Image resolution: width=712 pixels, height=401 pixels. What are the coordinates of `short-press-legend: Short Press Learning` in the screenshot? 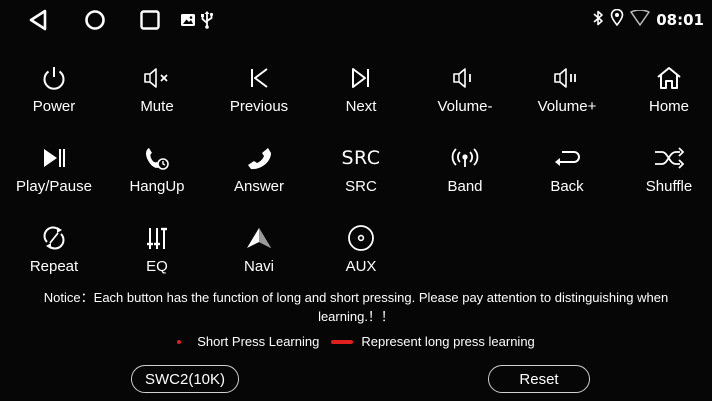 It's located at (258, 341).